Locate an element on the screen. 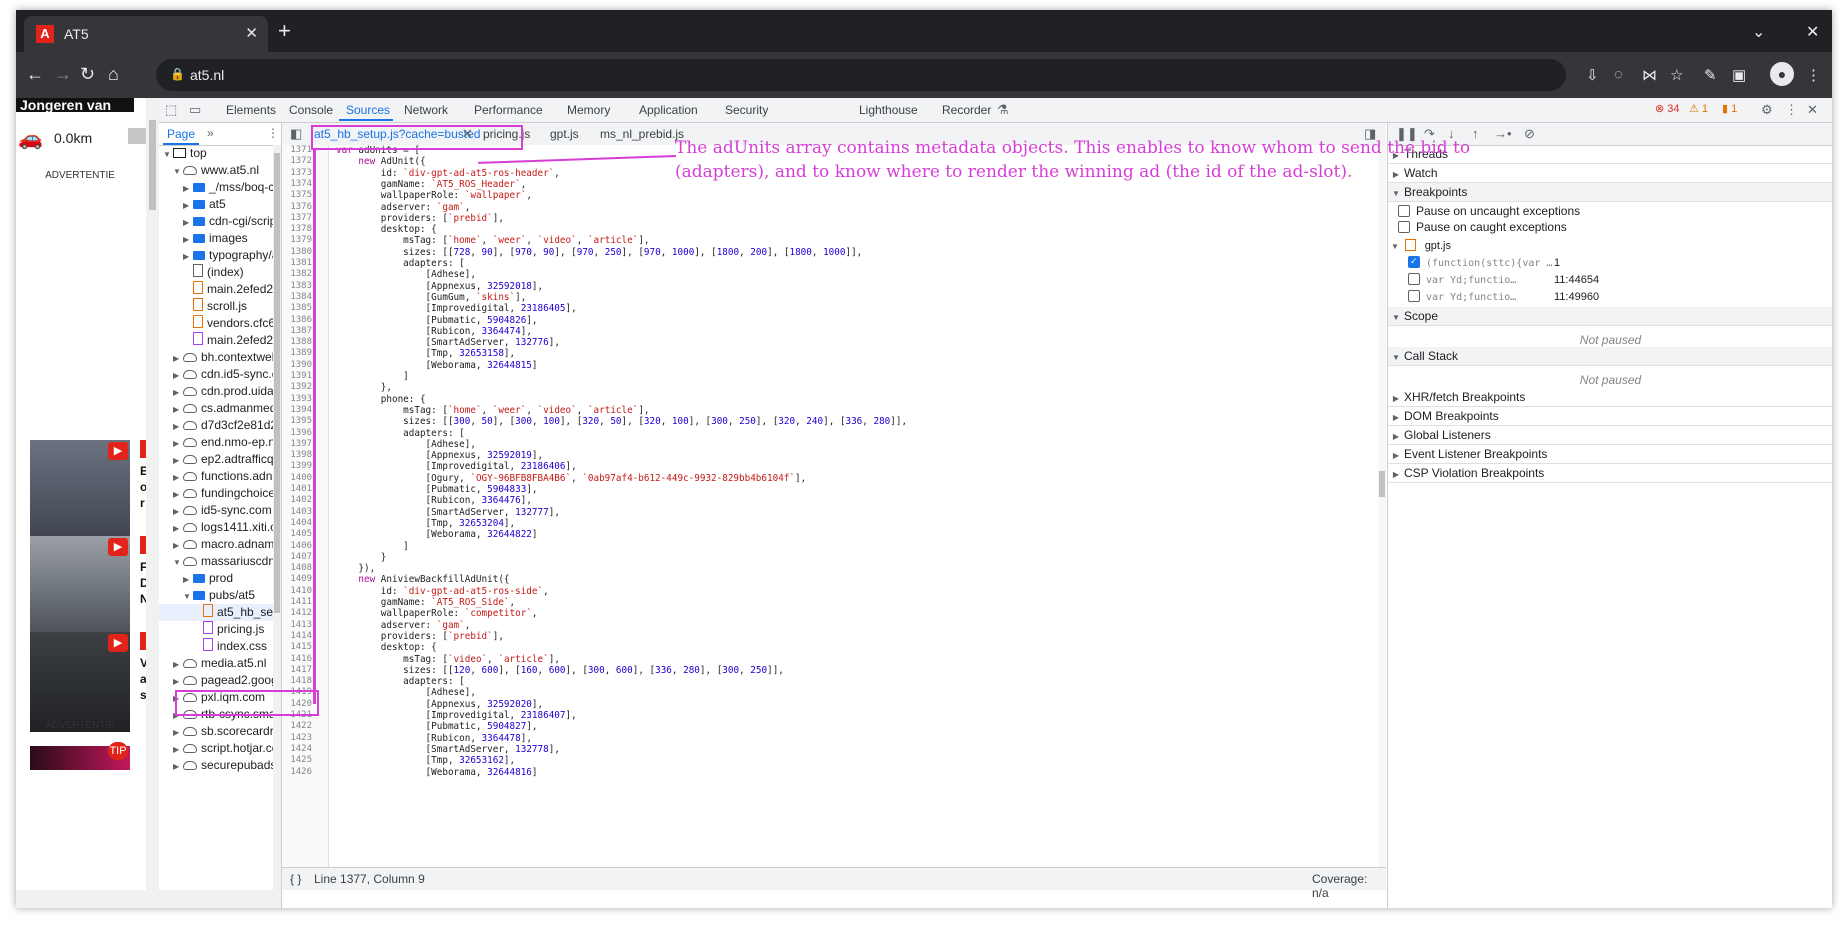  tree-item: ▶ media.at5.nl is located at coordinates (220, 663).